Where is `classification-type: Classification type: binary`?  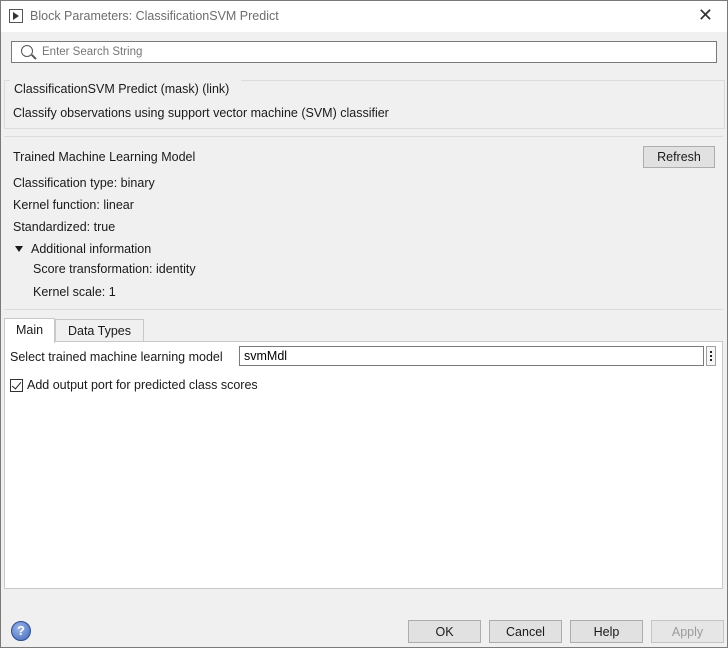 classification-type: Classification type: binary is located at coordinates (84, 183).